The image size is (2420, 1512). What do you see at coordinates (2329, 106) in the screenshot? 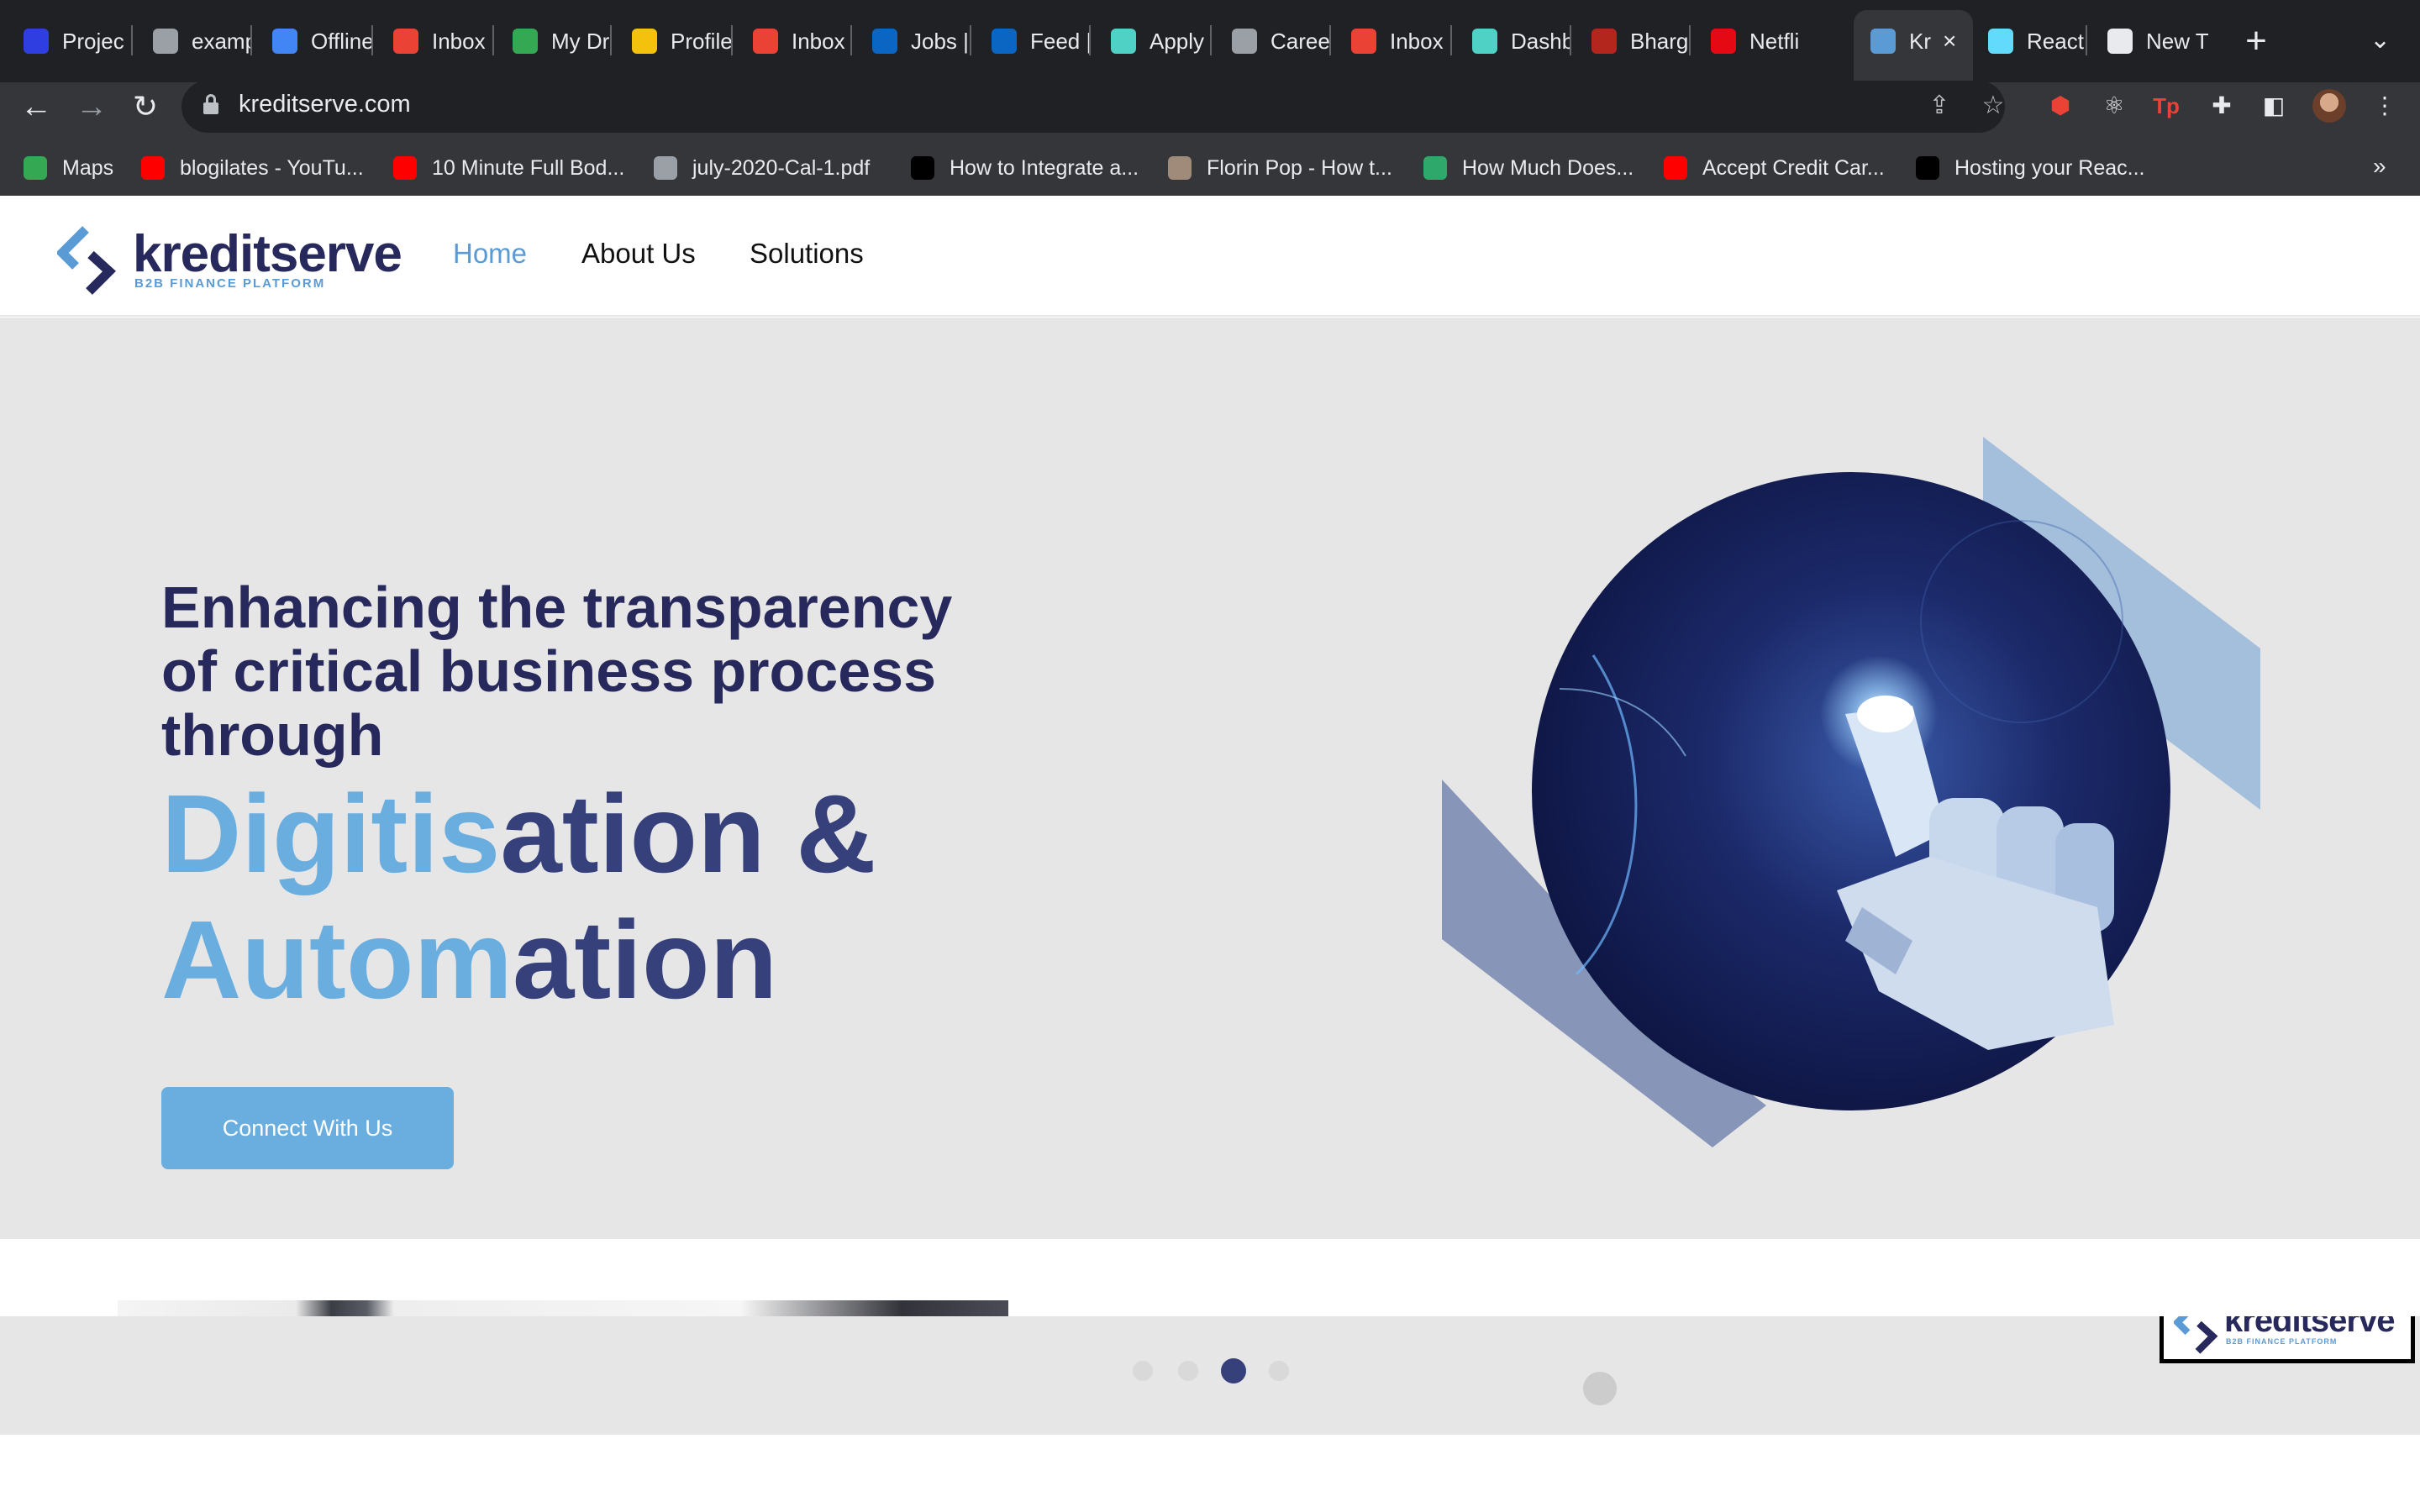
I see `profile-avatar` at bounding box center [2329, 106].